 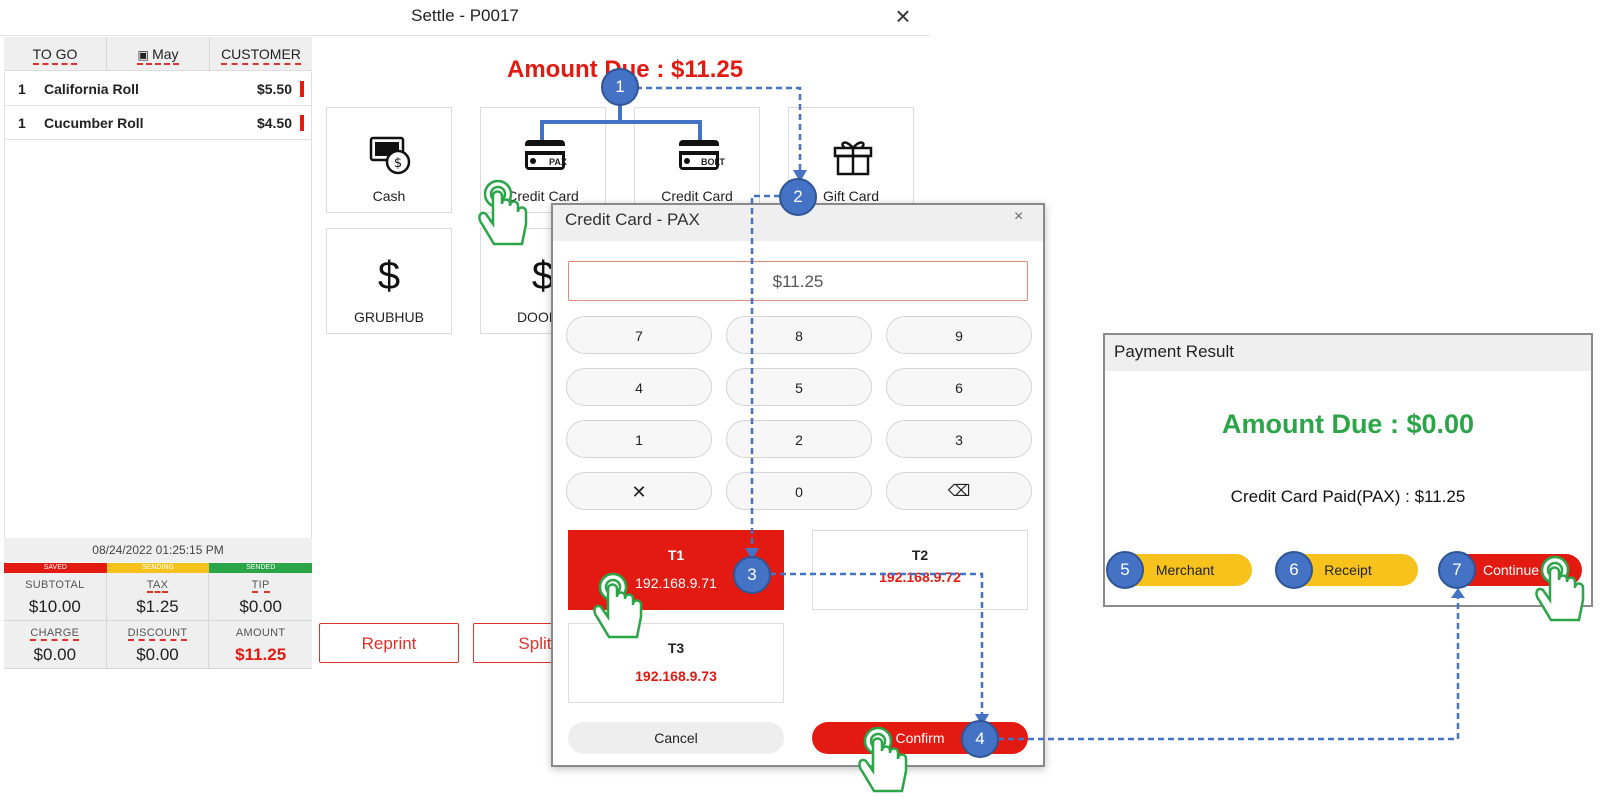 What do you see at coordinates (1457, 570) in the screenshot?
I see `step-7-marker: 7` at bounding box center [1457, 570].